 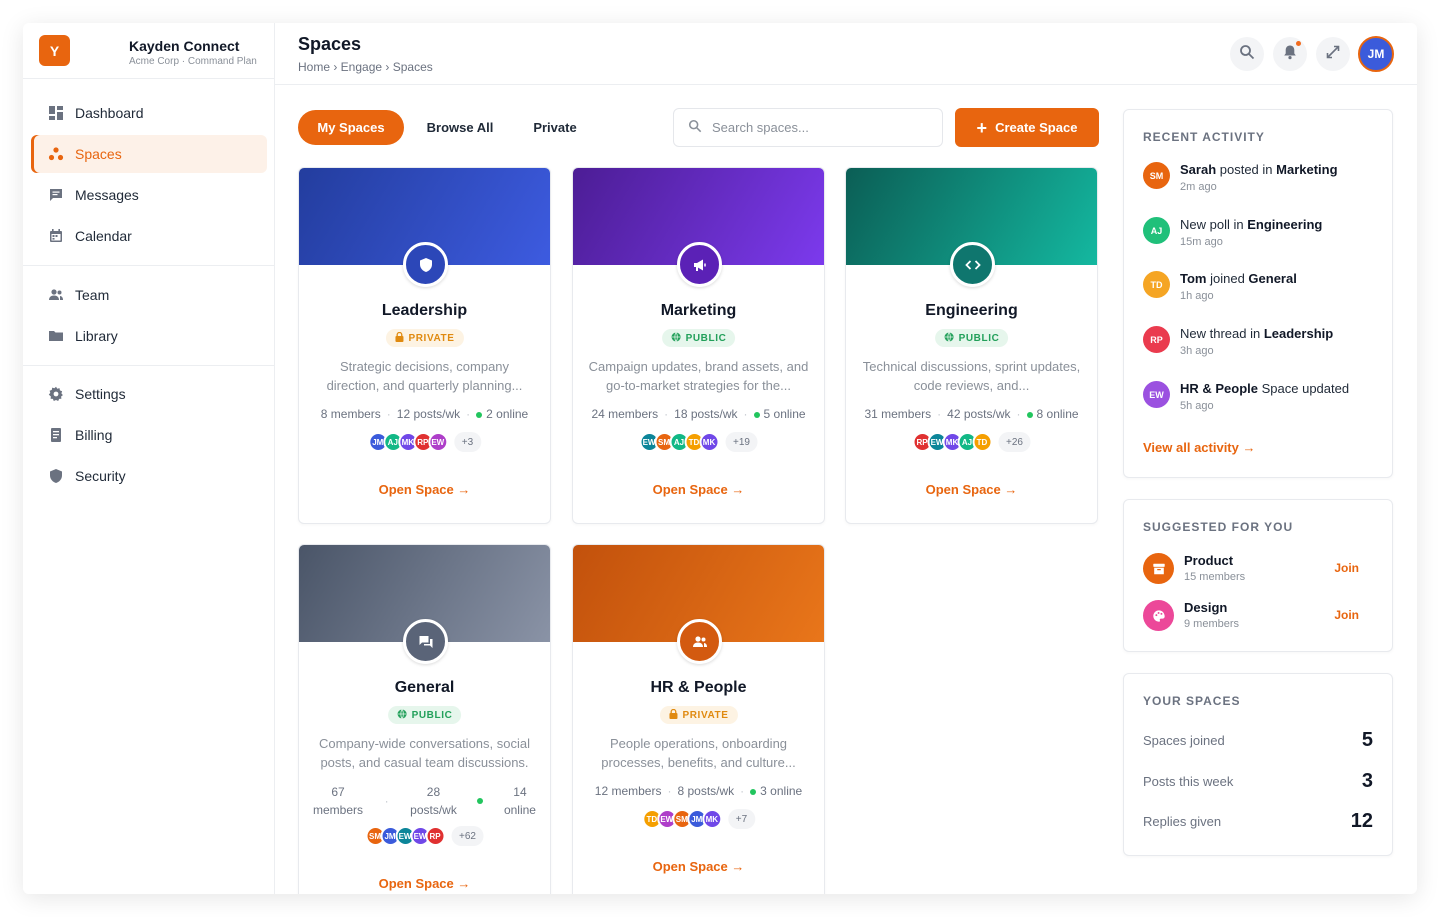 What do you see at coordinates (1265, 388) in the screenshot?
I see `activity-text: HR & People Space updated` at bounding box center [1265, 388].